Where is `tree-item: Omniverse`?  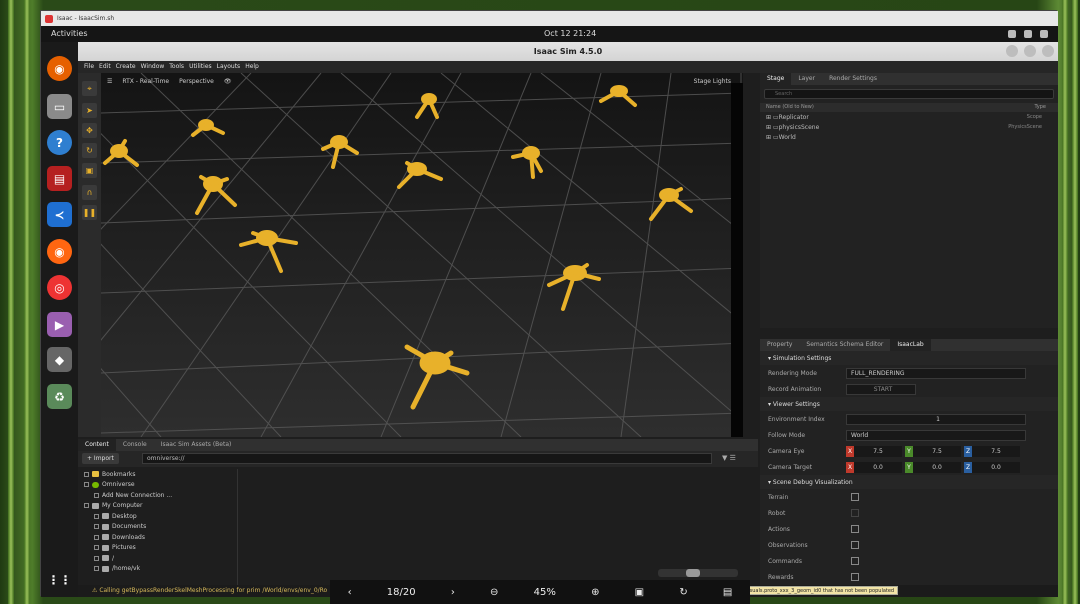
tree-item: Omniverse is located at coordinates (157, 485).